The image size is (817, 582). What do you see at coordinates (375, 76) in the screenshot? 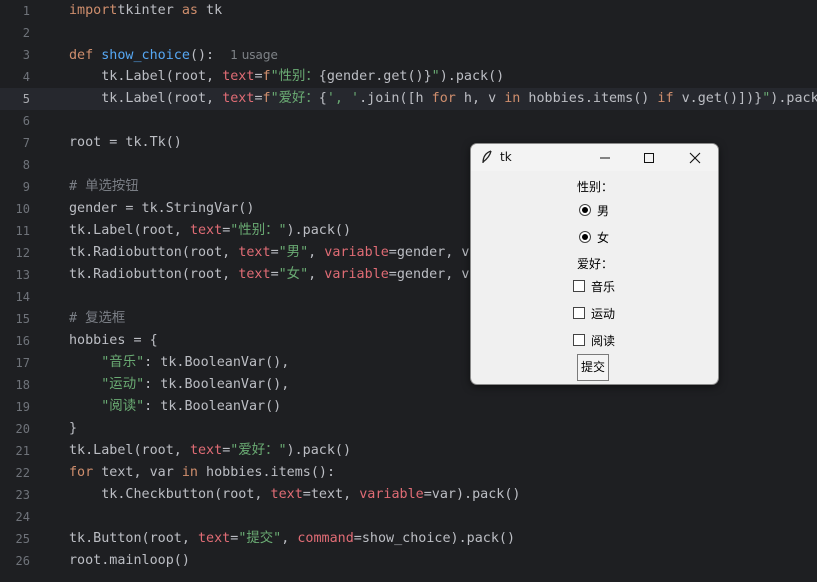
I see `code-token: {gender.get()}` at bounding box center [375, 76].